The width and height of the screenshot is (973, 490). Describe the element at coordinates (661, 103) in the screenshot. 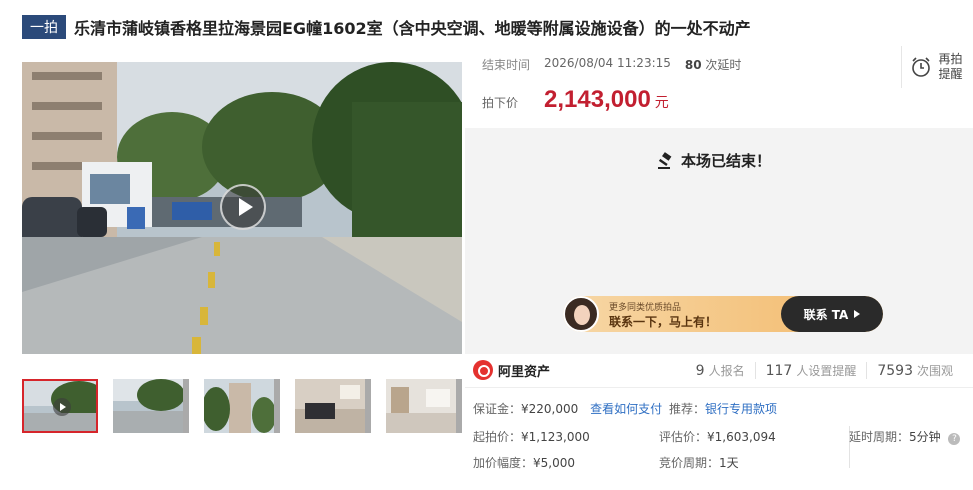

I see `price-unit: 元` at that location.